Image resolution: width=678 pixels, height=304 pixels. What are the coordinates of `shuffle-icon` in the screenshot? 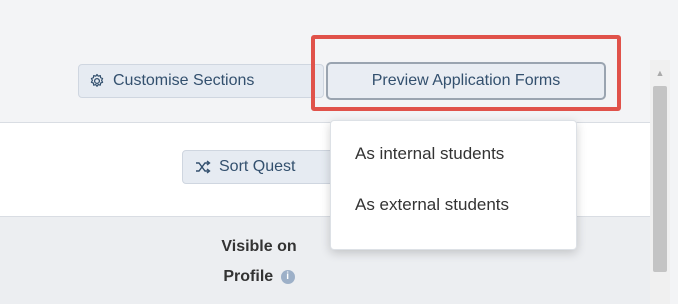 It's located at (203, 167).